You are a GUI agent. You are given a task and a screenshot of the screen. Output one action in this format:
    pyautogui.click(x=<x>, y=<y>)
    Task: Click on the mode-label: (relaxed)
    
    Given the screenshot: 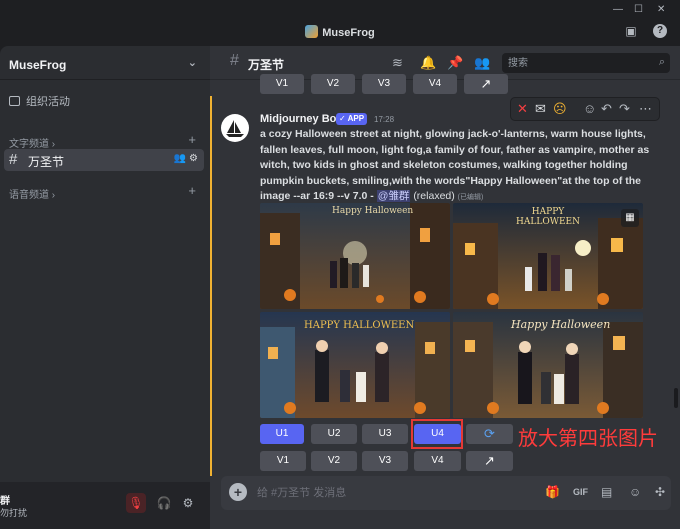 What is the action you would take?
    pyautogui.click(x=434, y=196)
    